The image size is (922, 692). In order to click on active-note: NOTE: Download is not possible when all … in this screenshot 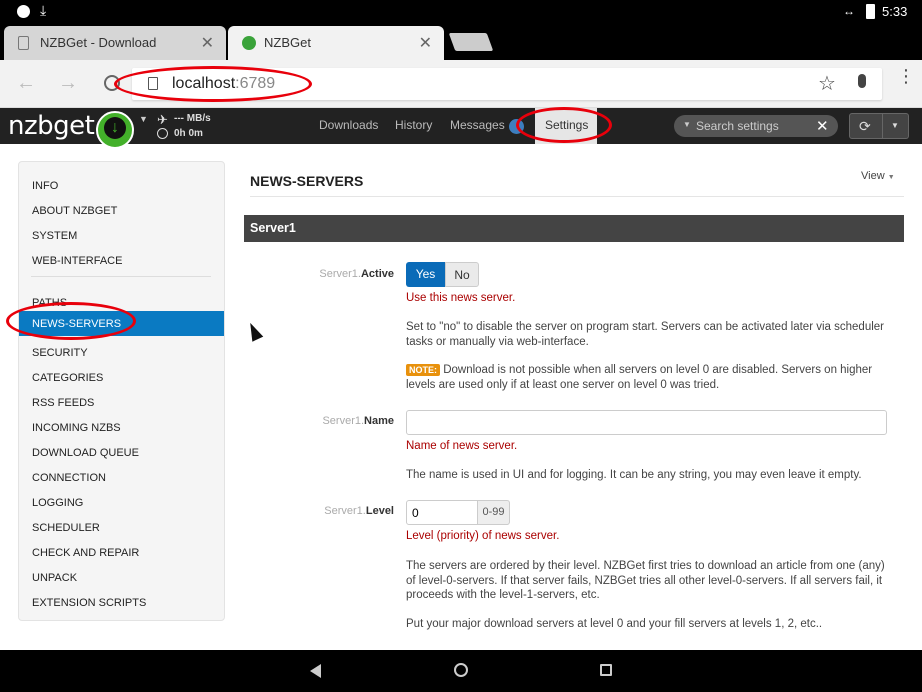, I will do `click(651, 377)`.